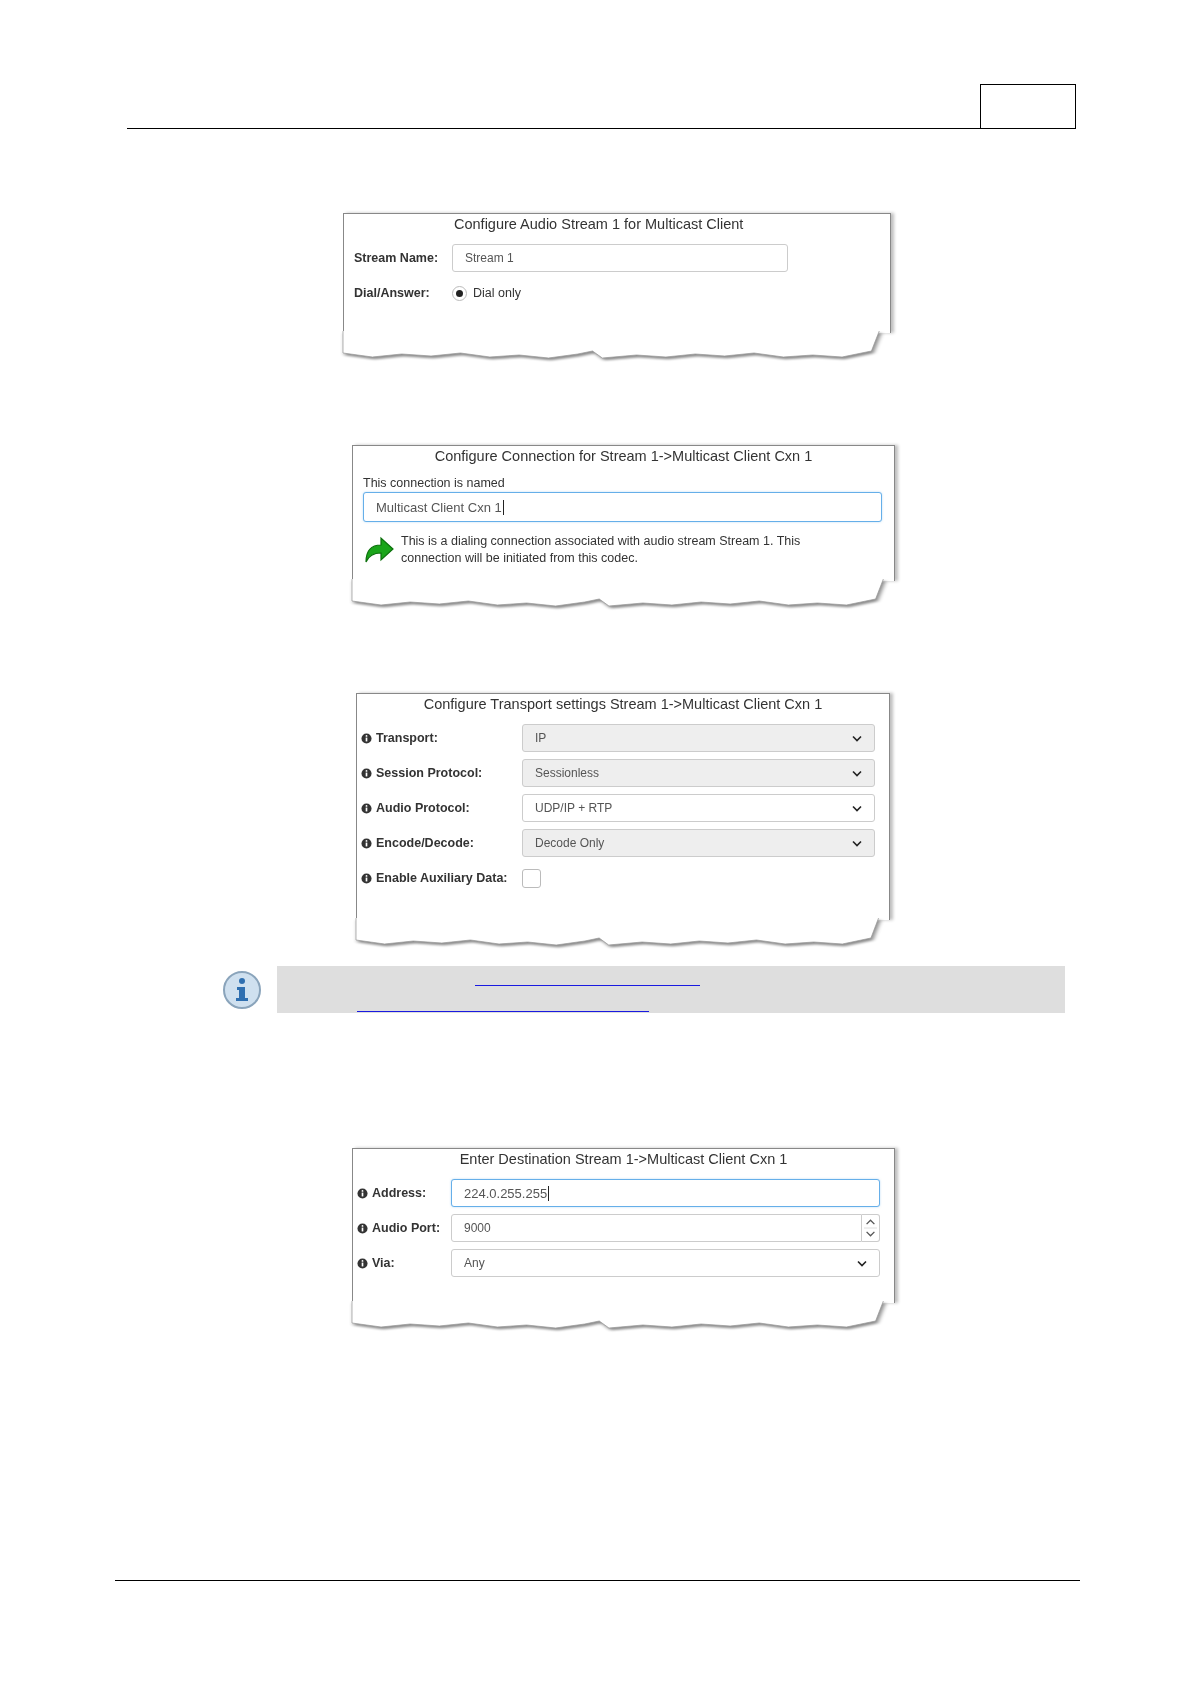 Image resolution: width=1190 pixels, height=1684 pixels. Describe the element at coordinates (383, 1263) in the screenshot. I see `field-label: Via:` at that location.